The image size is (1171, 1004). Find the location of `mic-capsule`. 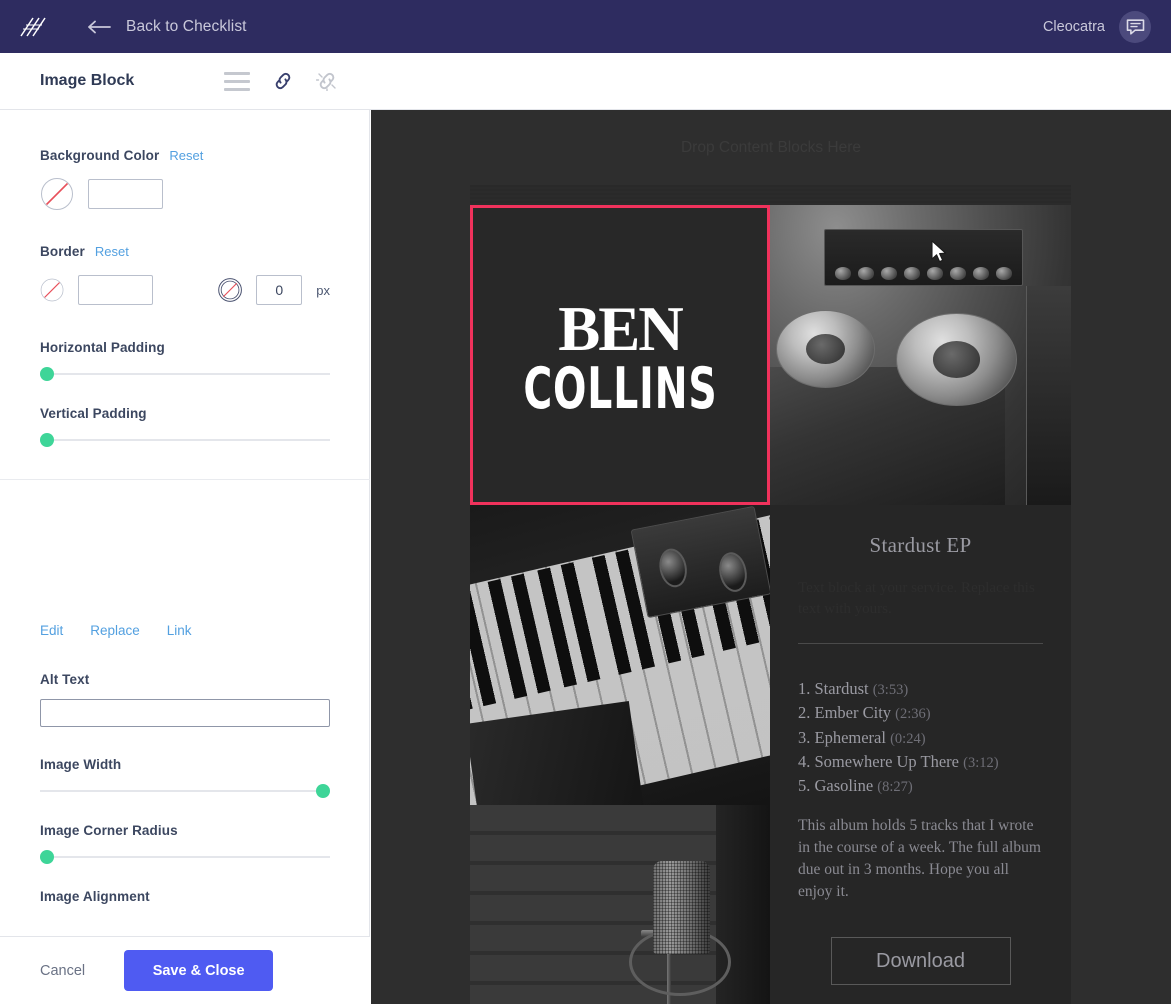

mic-capsule is located at coordinates (681, 907).